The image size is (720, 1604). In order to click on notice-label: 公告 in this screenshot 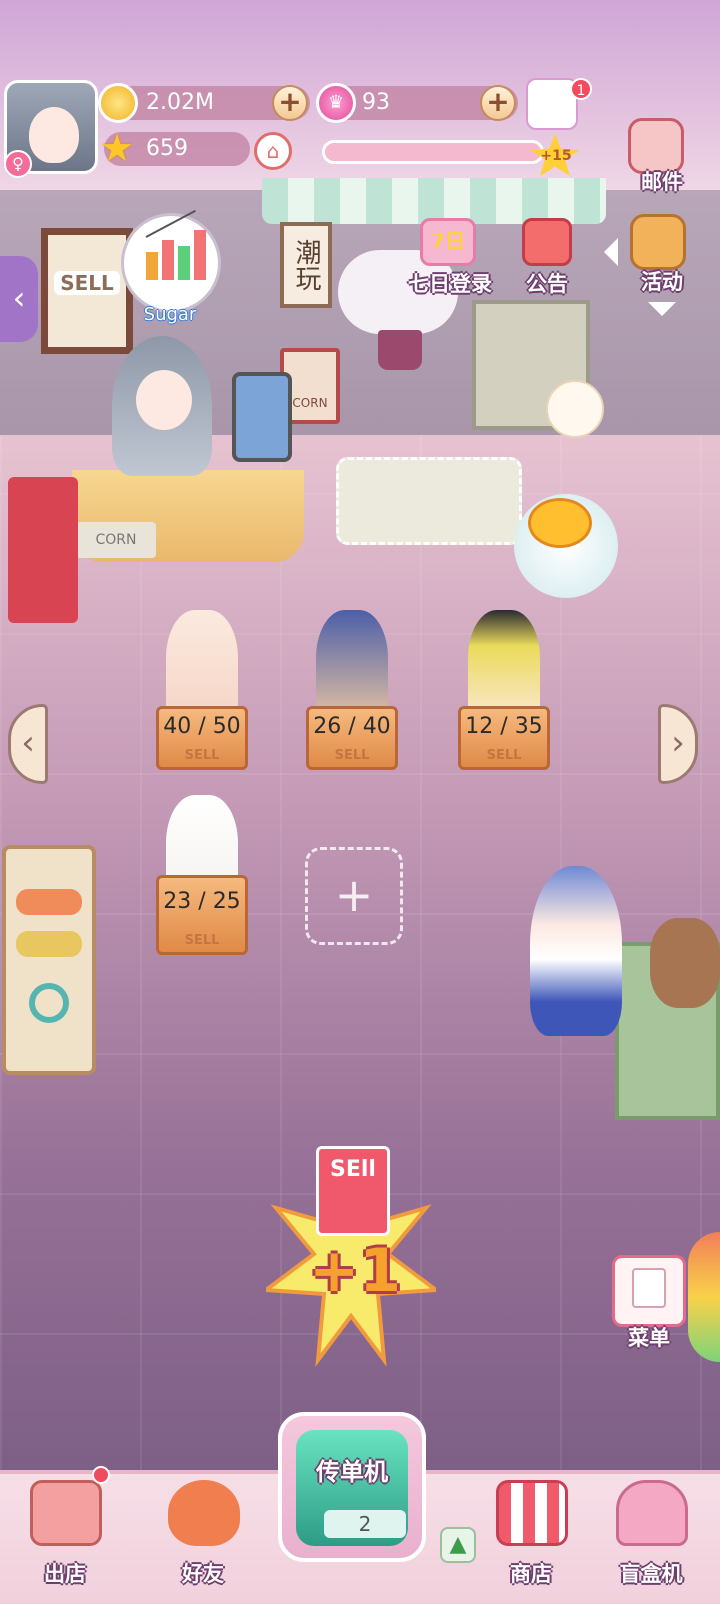, I will do `click(547, 284)`.